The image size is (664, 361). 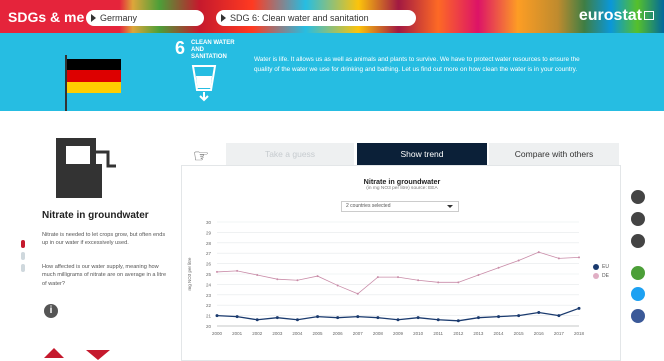 What do you see at coordinates (209, 243) in the screenshot?
I see `y-tick-label: 28` at bounding box center [209, 243].